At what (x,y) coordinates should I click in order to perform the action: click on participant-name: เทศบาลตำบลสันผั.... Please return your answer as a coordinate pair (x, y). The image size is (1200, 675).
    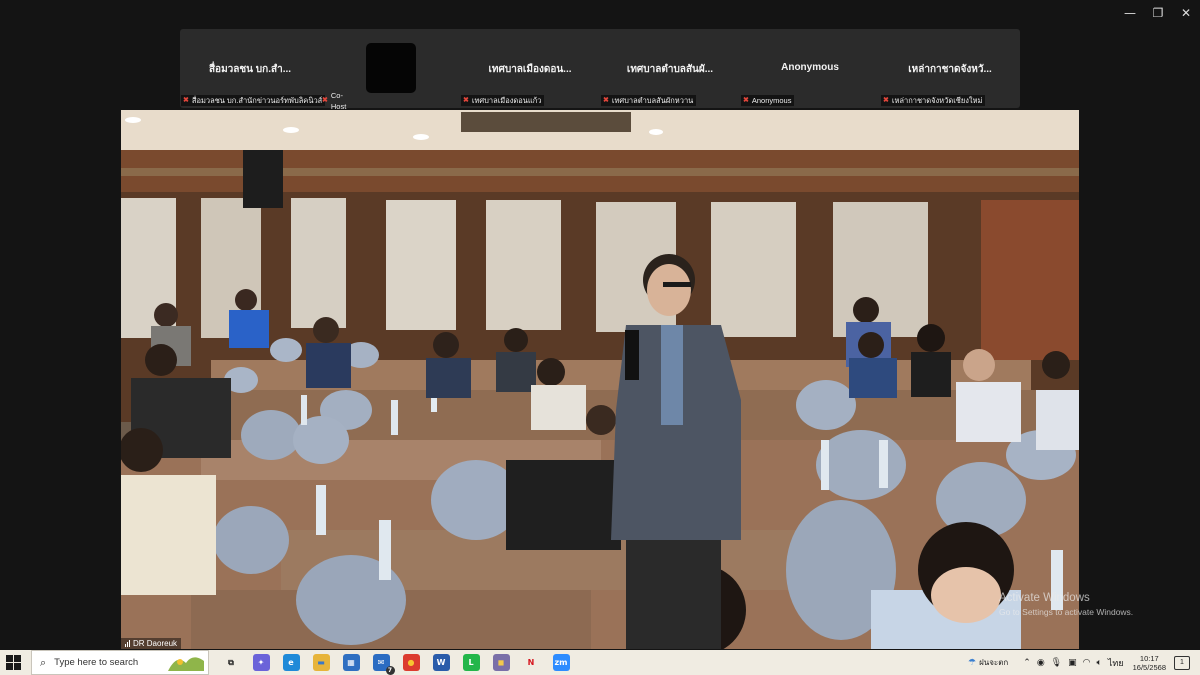
    Looking at the image, I should click on (670, 69).